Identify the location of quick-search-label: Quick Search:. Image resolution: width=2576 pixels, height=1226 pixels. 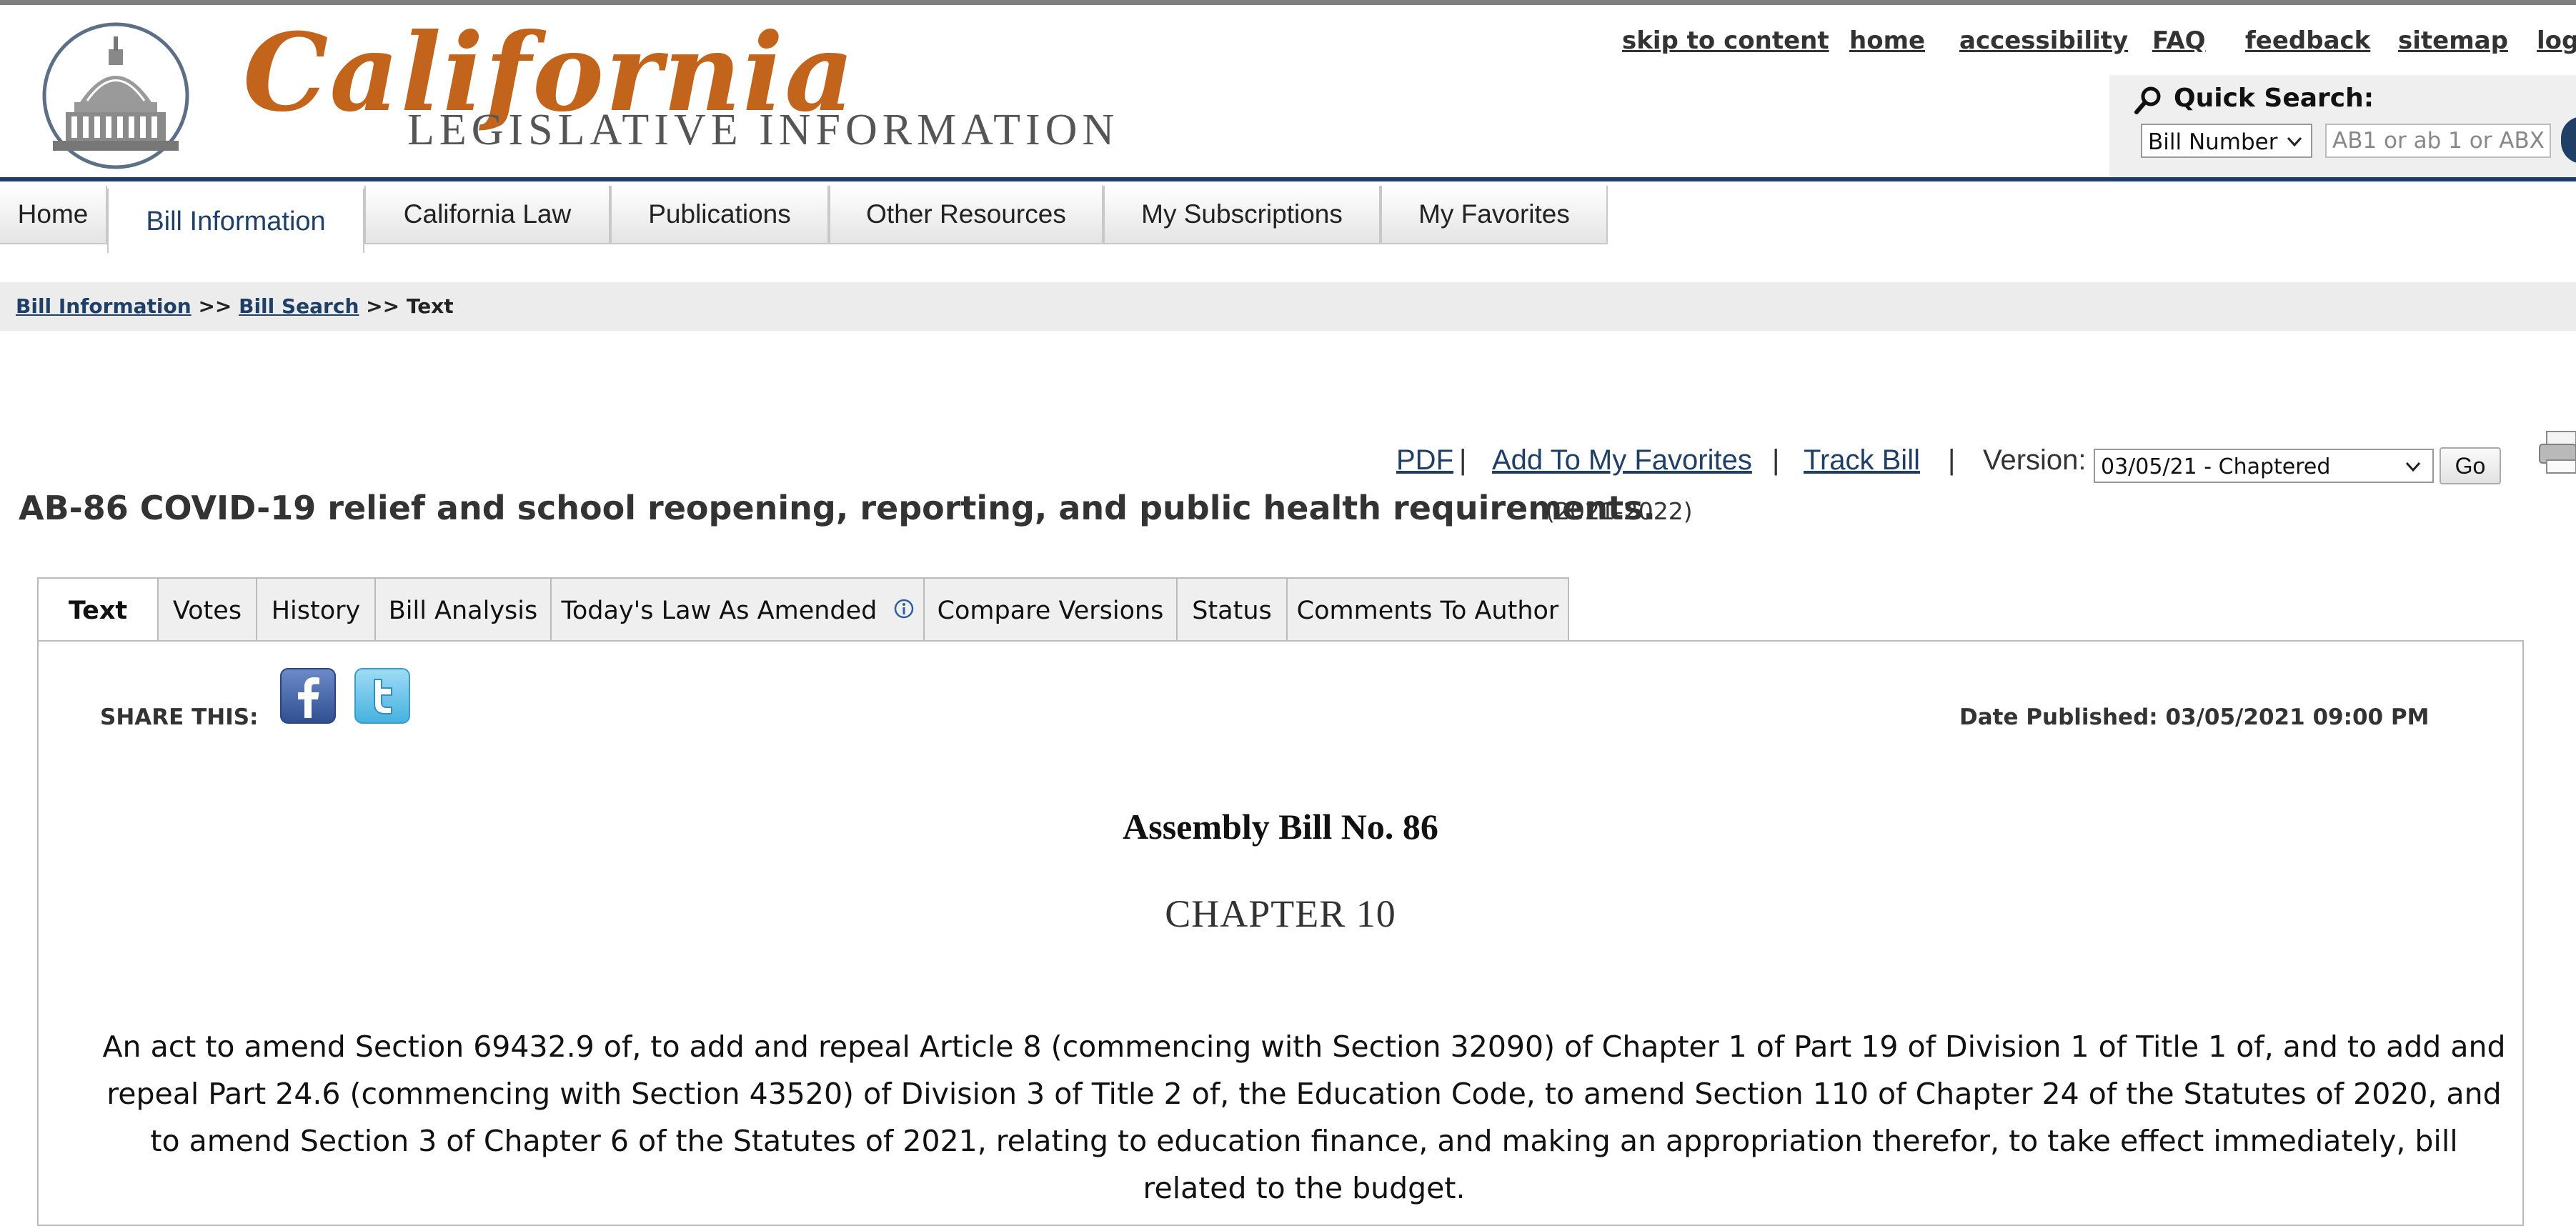
(2274, 98).